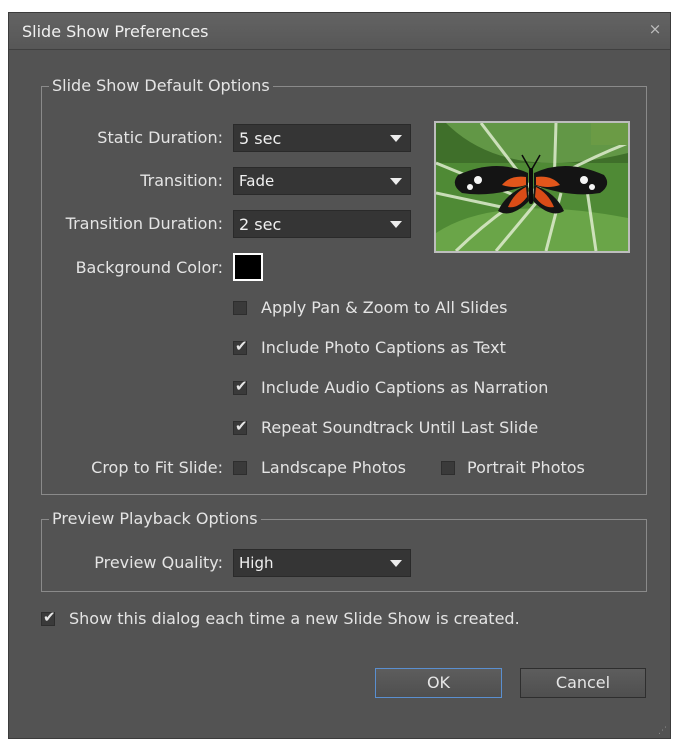  I want to click on transition-value: Fade, so click(257, 181).